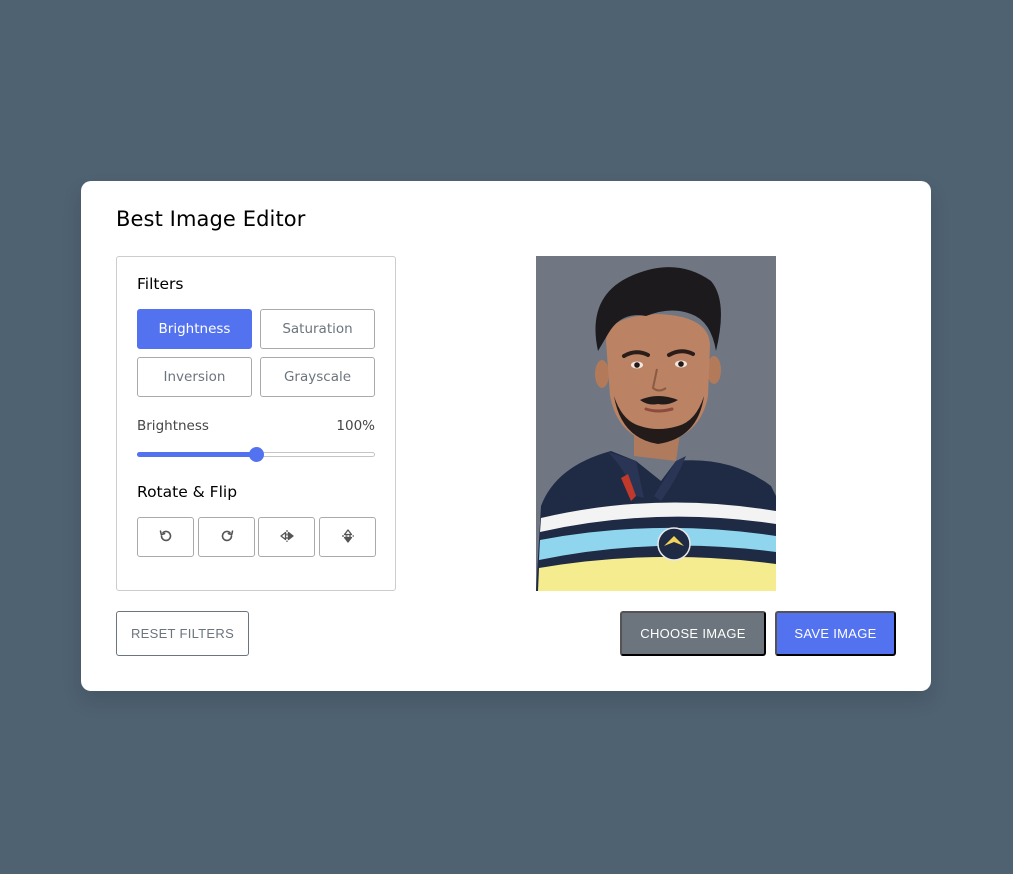  Describe the element at coordinates (693, 633) in the screenshot. I see `choose-image-button: CHOOSE IMAGE` at that location.